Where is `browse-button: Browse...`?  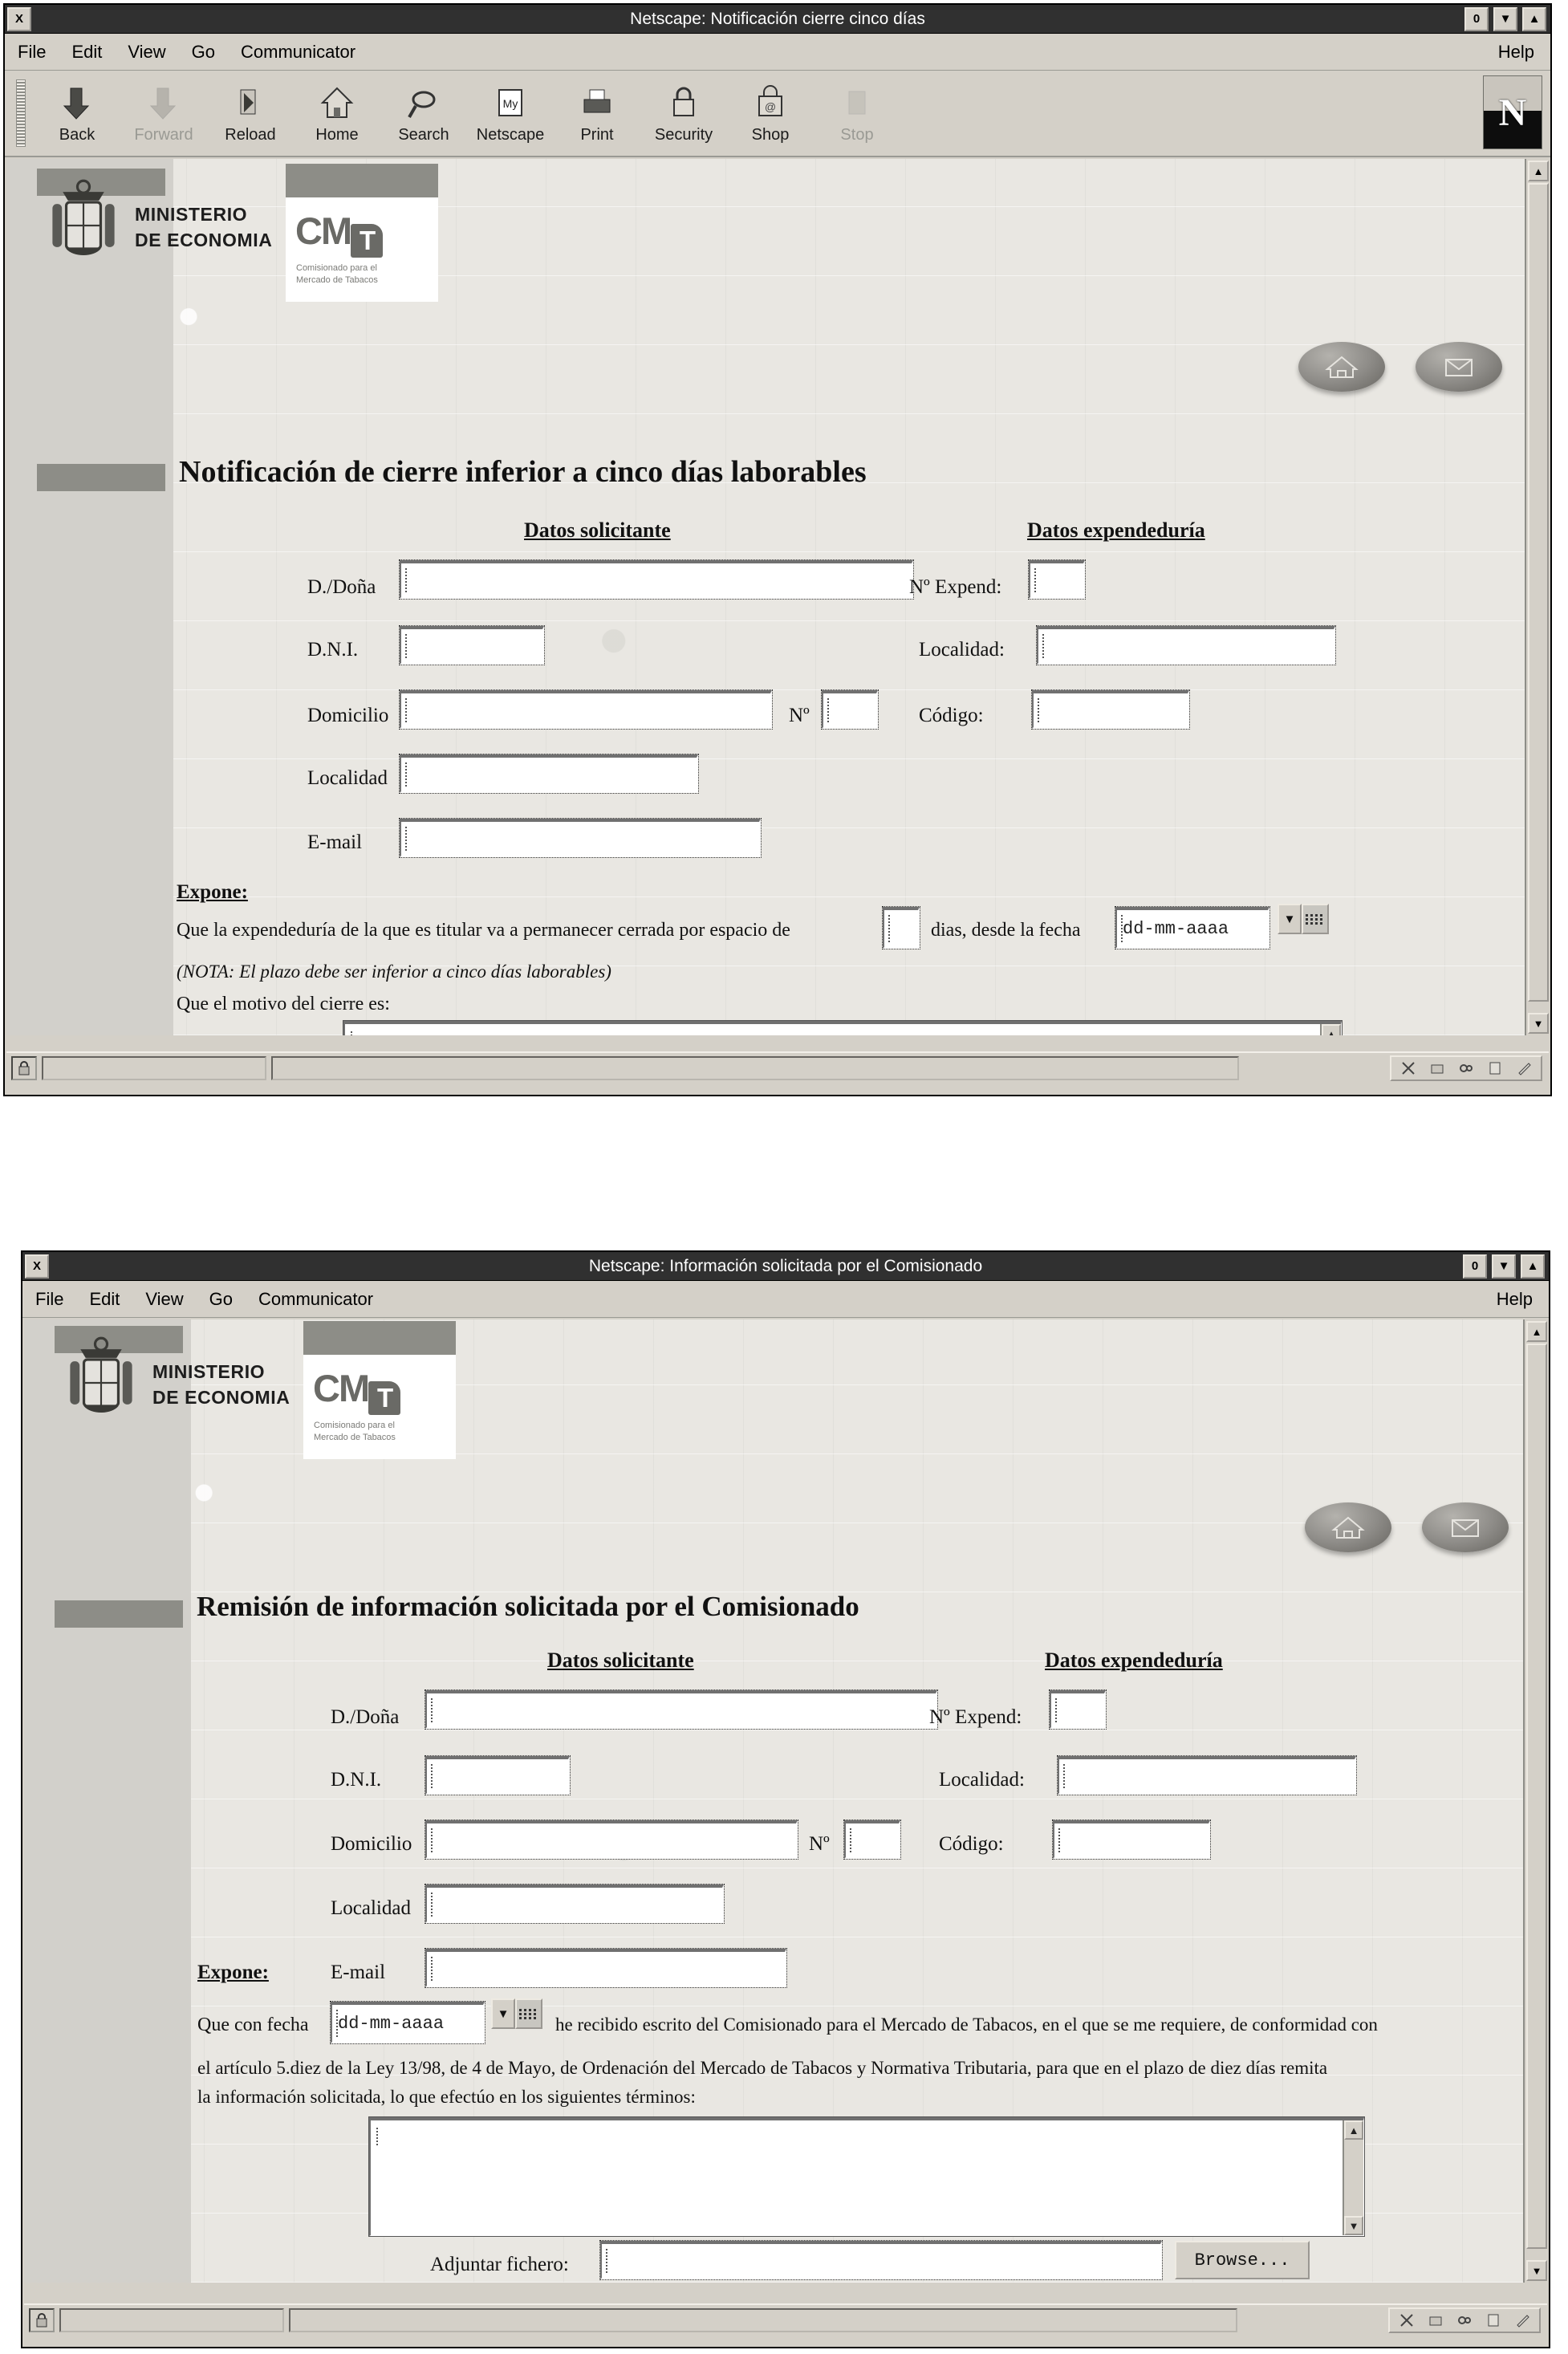
browse-button: Browse... is located at coordinates (1242, 2260).